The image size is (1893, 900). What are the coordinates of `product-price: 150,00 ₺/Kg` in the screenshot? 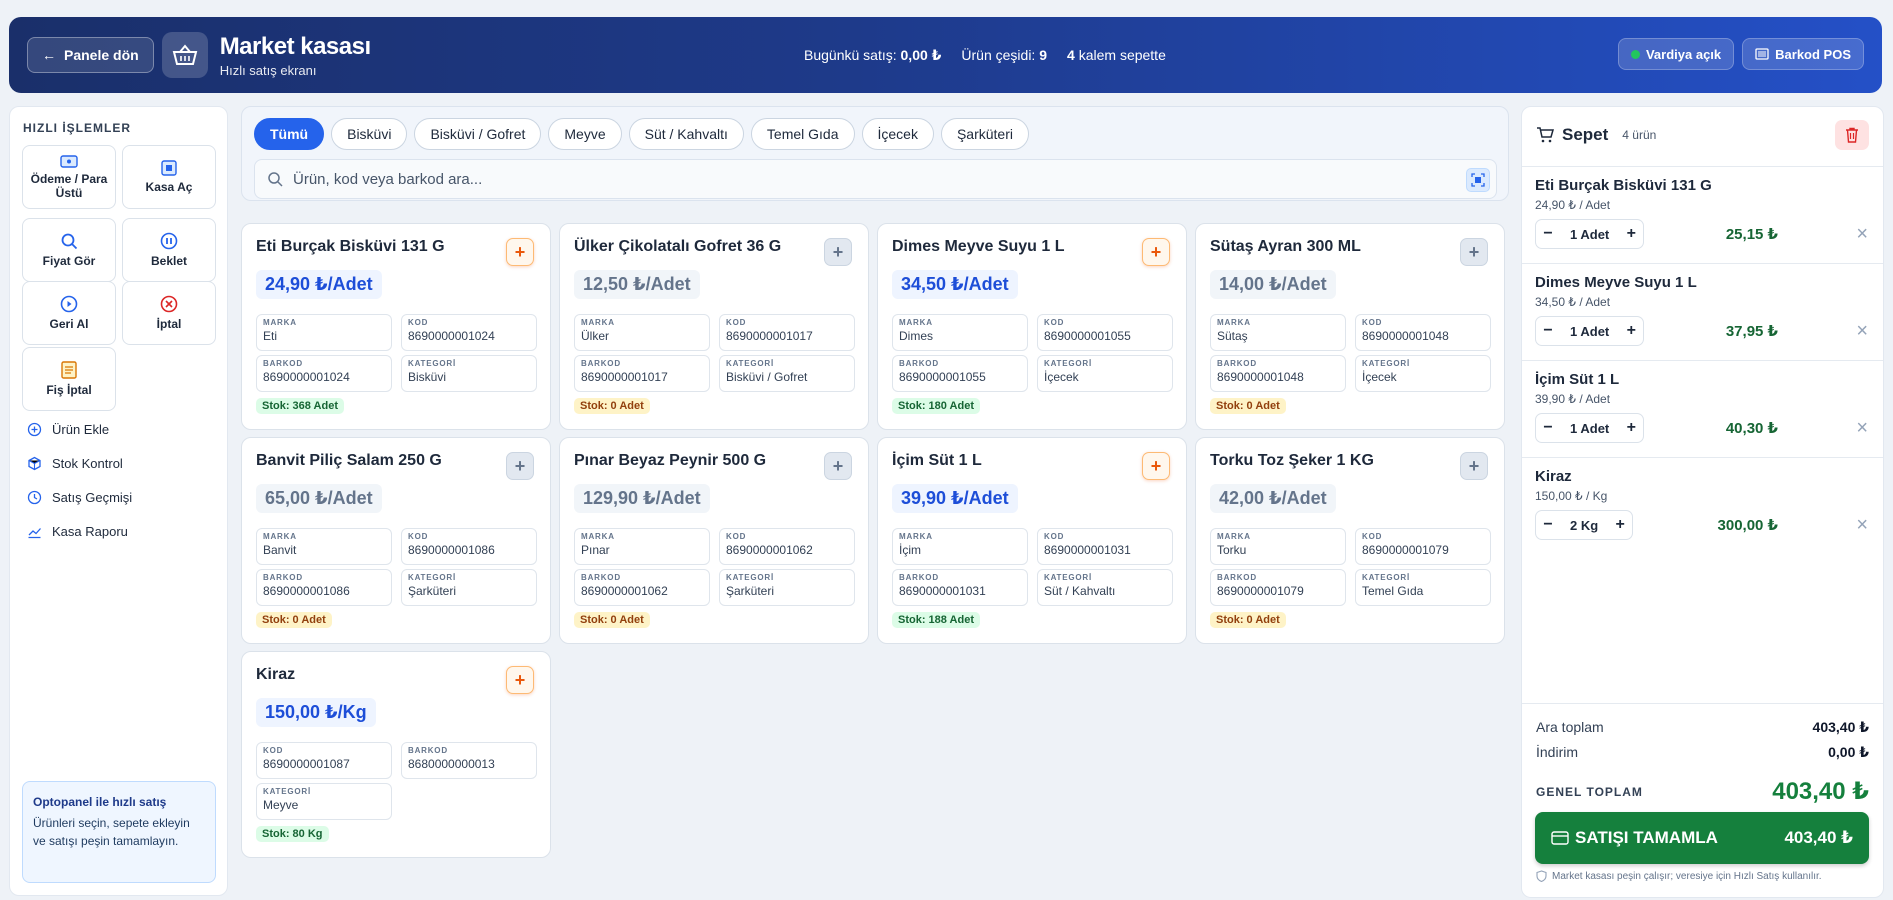 It's located at (316, 712).